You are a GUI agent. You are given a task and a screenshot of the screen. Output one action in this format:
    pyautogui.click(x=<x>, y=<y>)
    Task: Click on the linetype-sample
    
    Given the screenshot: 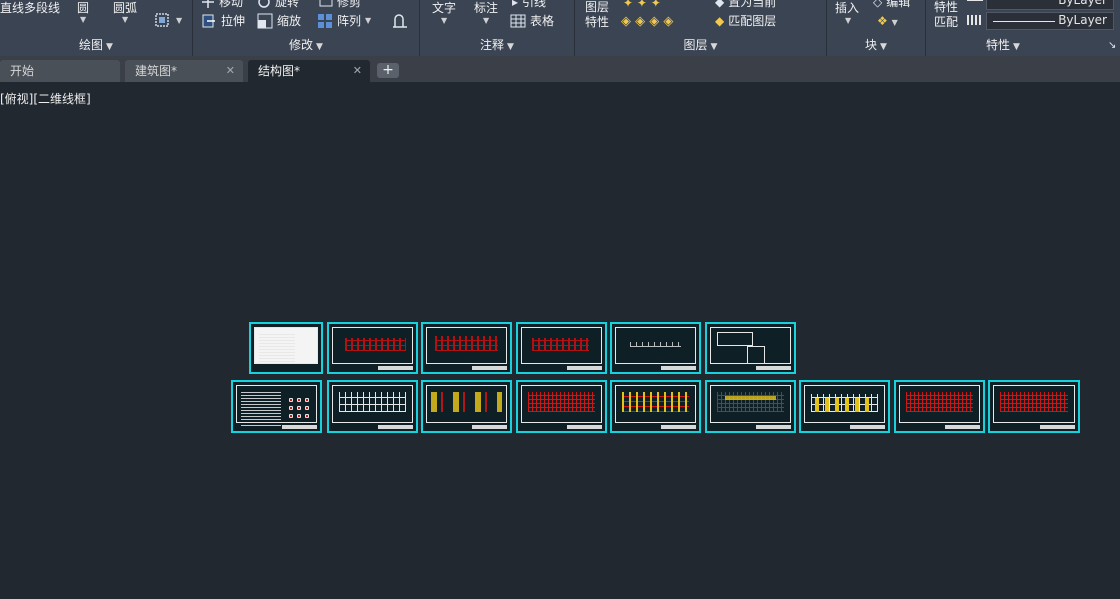 What is the action you would take?
    pyautogui.click(x=1024, y=21)
    